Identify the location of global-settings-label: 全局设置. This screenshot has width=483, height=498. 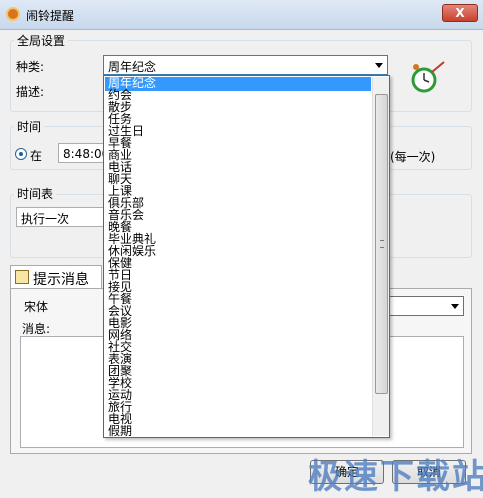
(41, 40).